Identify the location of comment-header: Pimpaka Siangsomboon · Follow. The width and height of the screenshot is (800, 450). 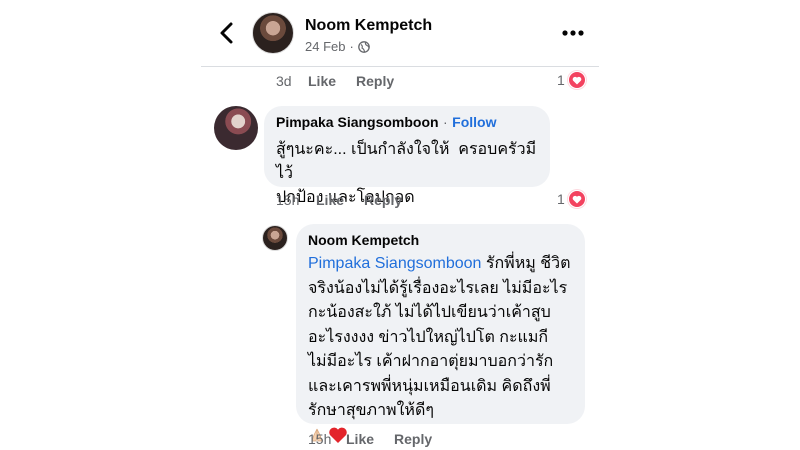
(407, 123).